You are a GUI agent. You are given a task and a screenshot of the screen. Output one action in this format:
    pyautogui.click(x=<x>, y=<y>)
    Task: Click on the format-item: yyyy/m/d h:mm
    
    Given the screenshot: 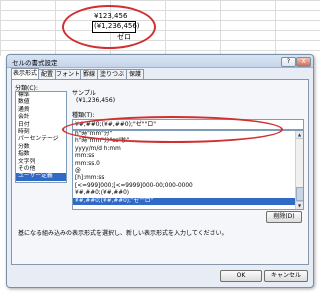 What is the action you would take?
    pyautogui.click(x=188, y=149)
    